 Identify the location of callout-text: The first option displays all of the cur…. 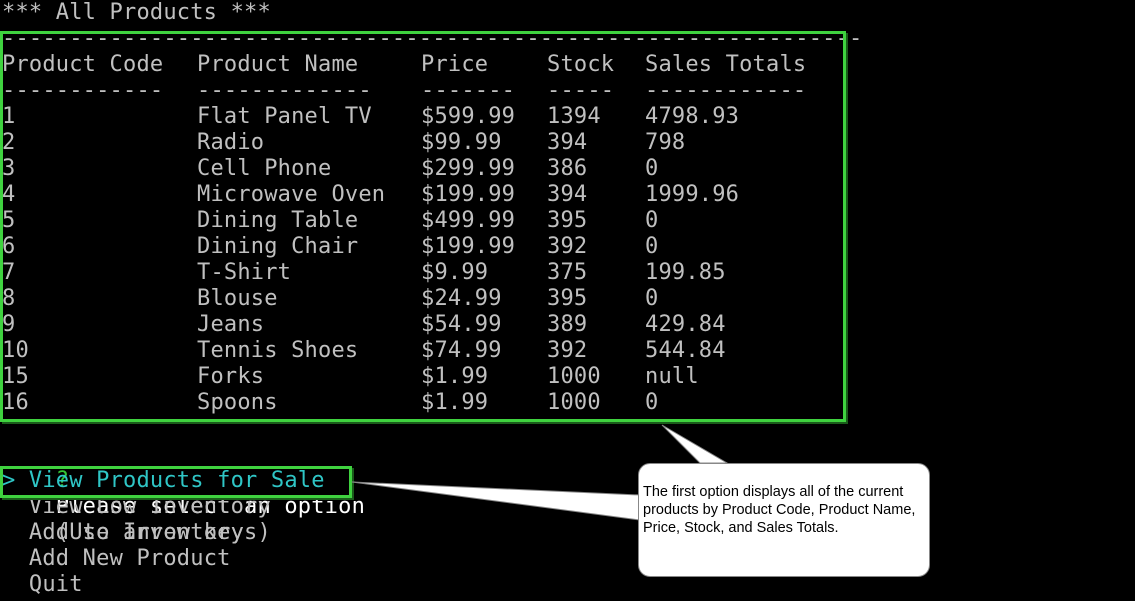
(779, 510).